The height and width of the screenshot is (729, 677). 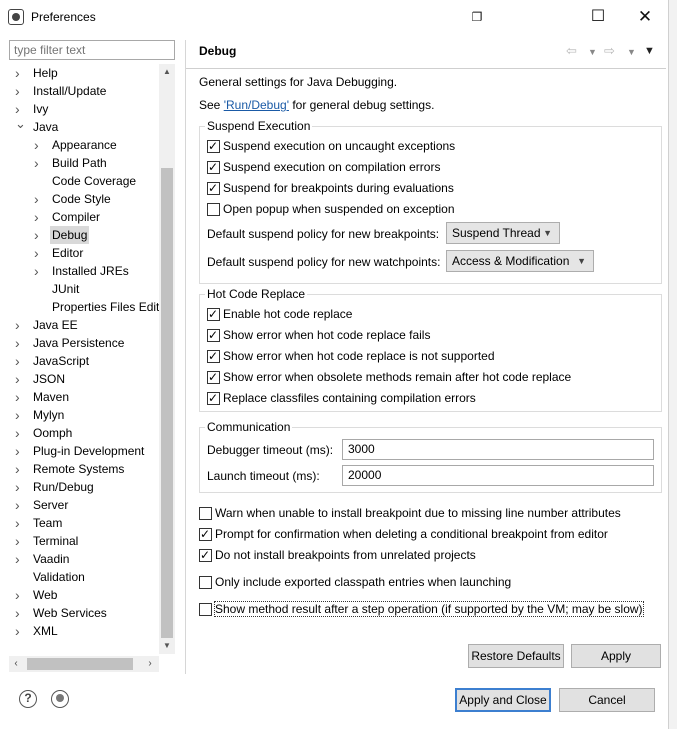 I want to click on launch-timeout-input: 20000, so click(x=498, y=475).